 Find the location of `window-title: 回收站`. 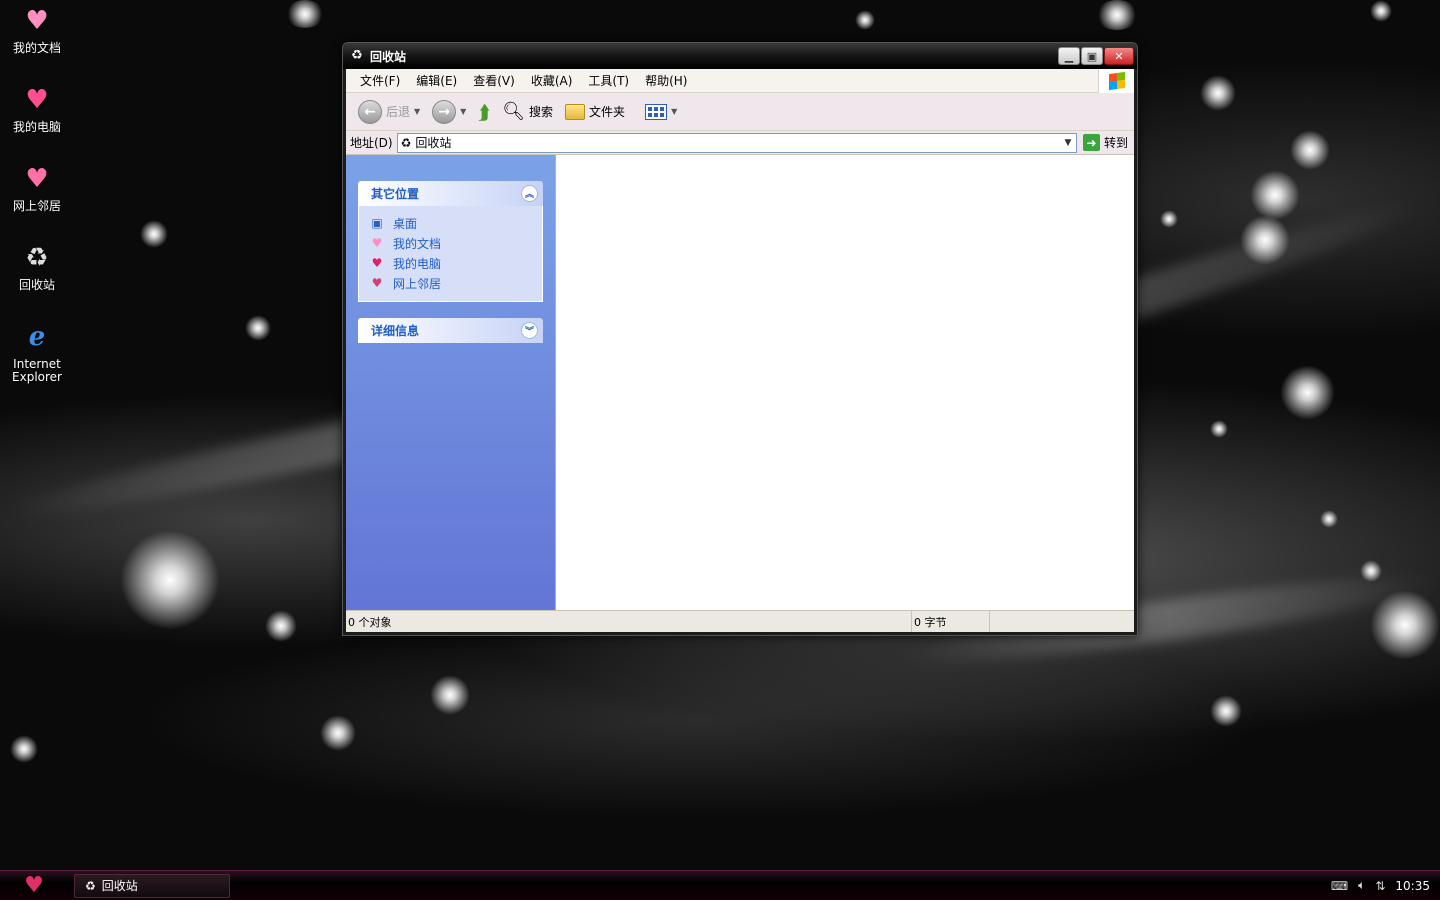

window-title: 回收站 is located at coordinates (388, 56).